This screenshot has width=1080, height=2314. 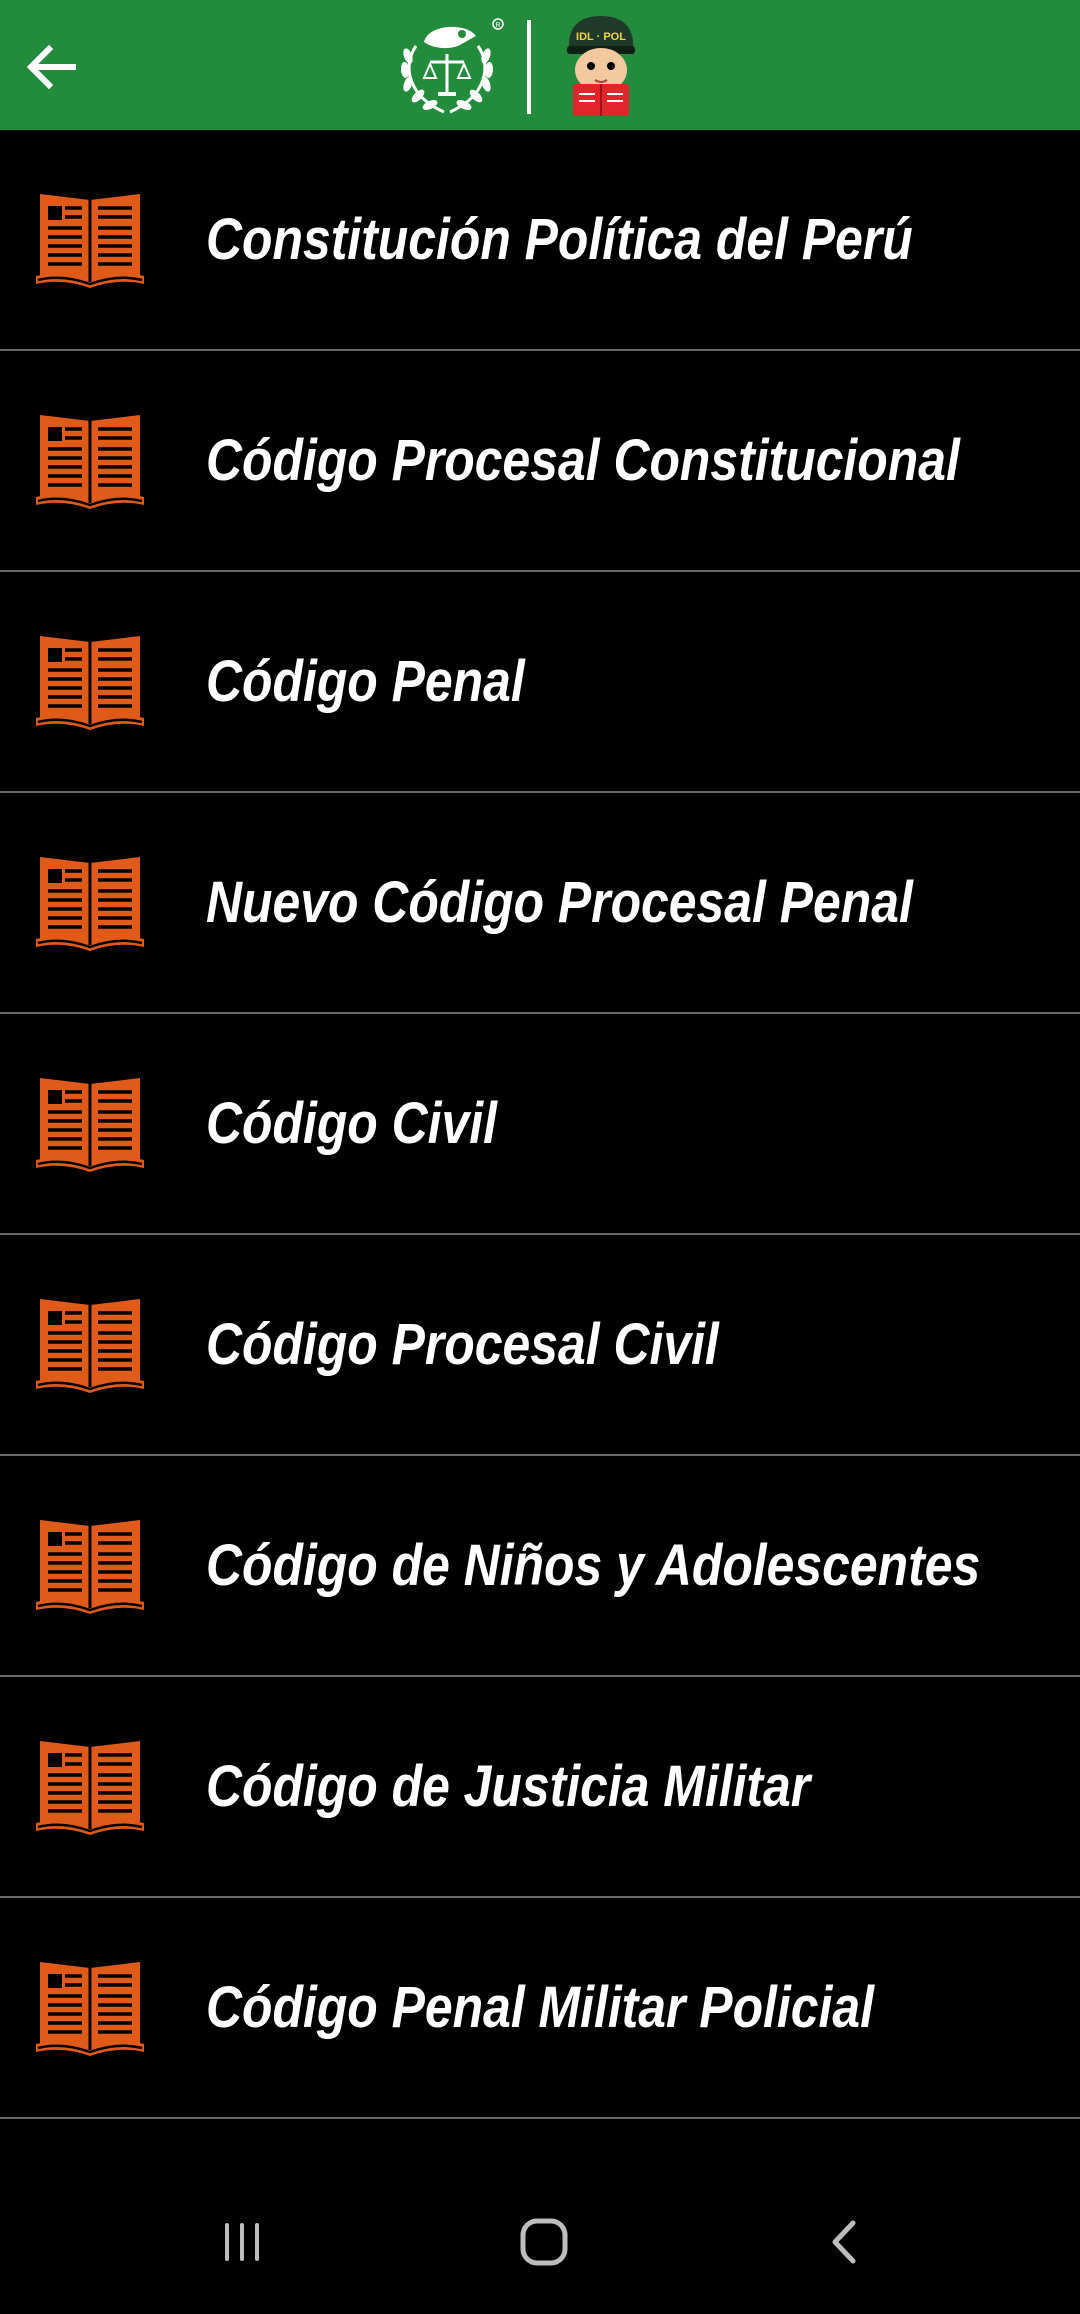 I want to click on back-button, so click(x=51, y=67).